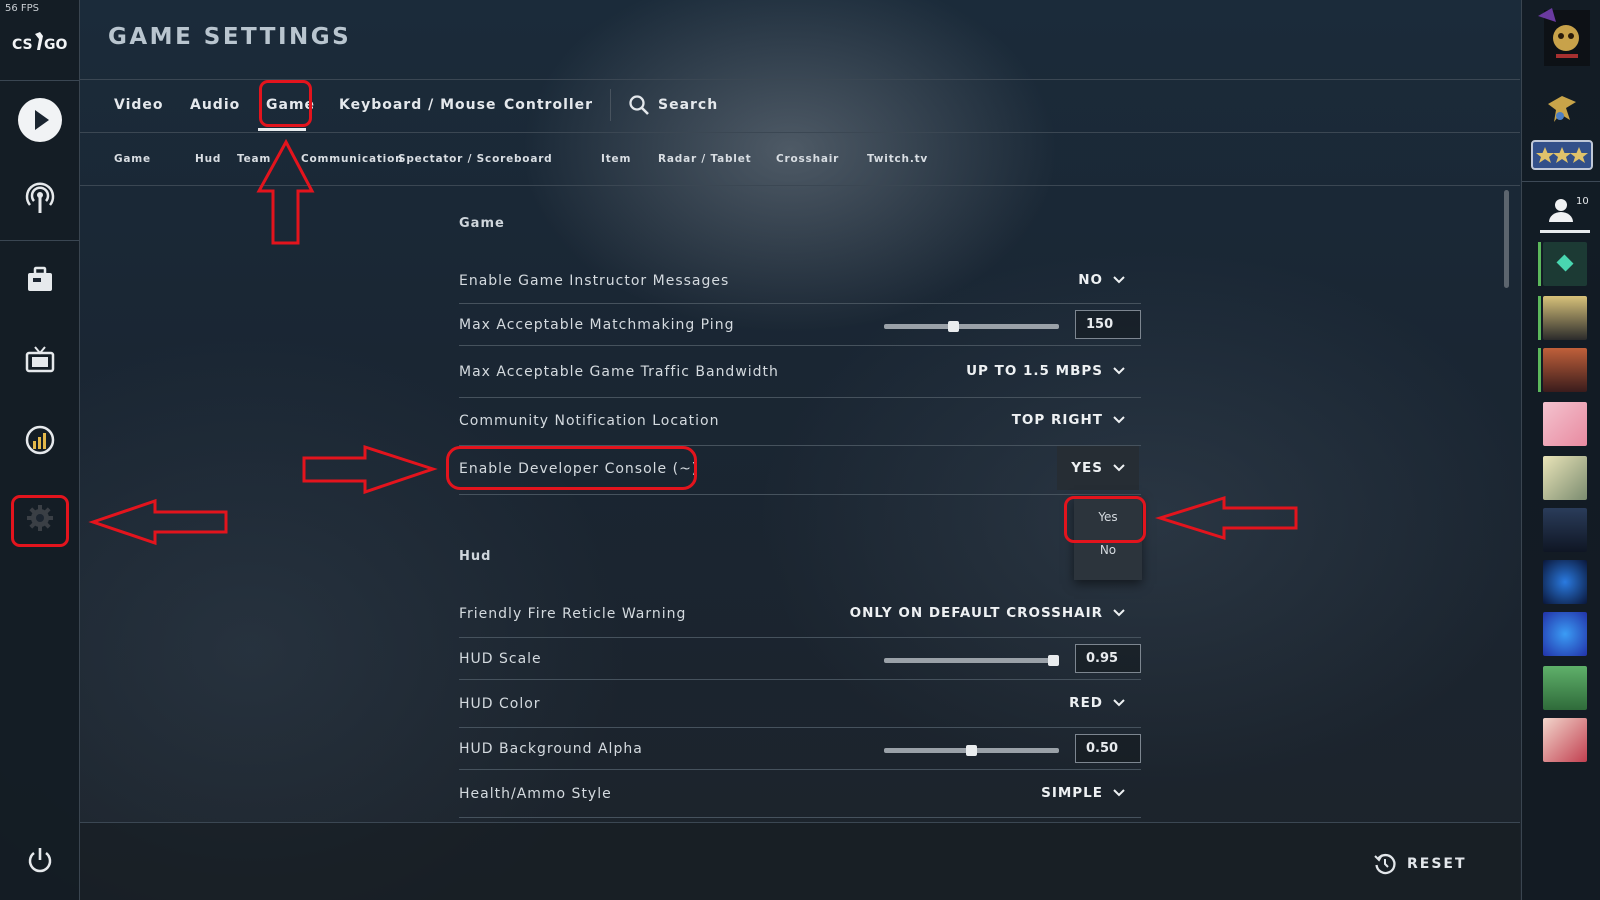 The height and width of the screenshot is (900, 1600). What do you see at coordinates (1090, 280) in the screenshot?
I see `dropdown-value: NO` at bounding box center [1090, 280].